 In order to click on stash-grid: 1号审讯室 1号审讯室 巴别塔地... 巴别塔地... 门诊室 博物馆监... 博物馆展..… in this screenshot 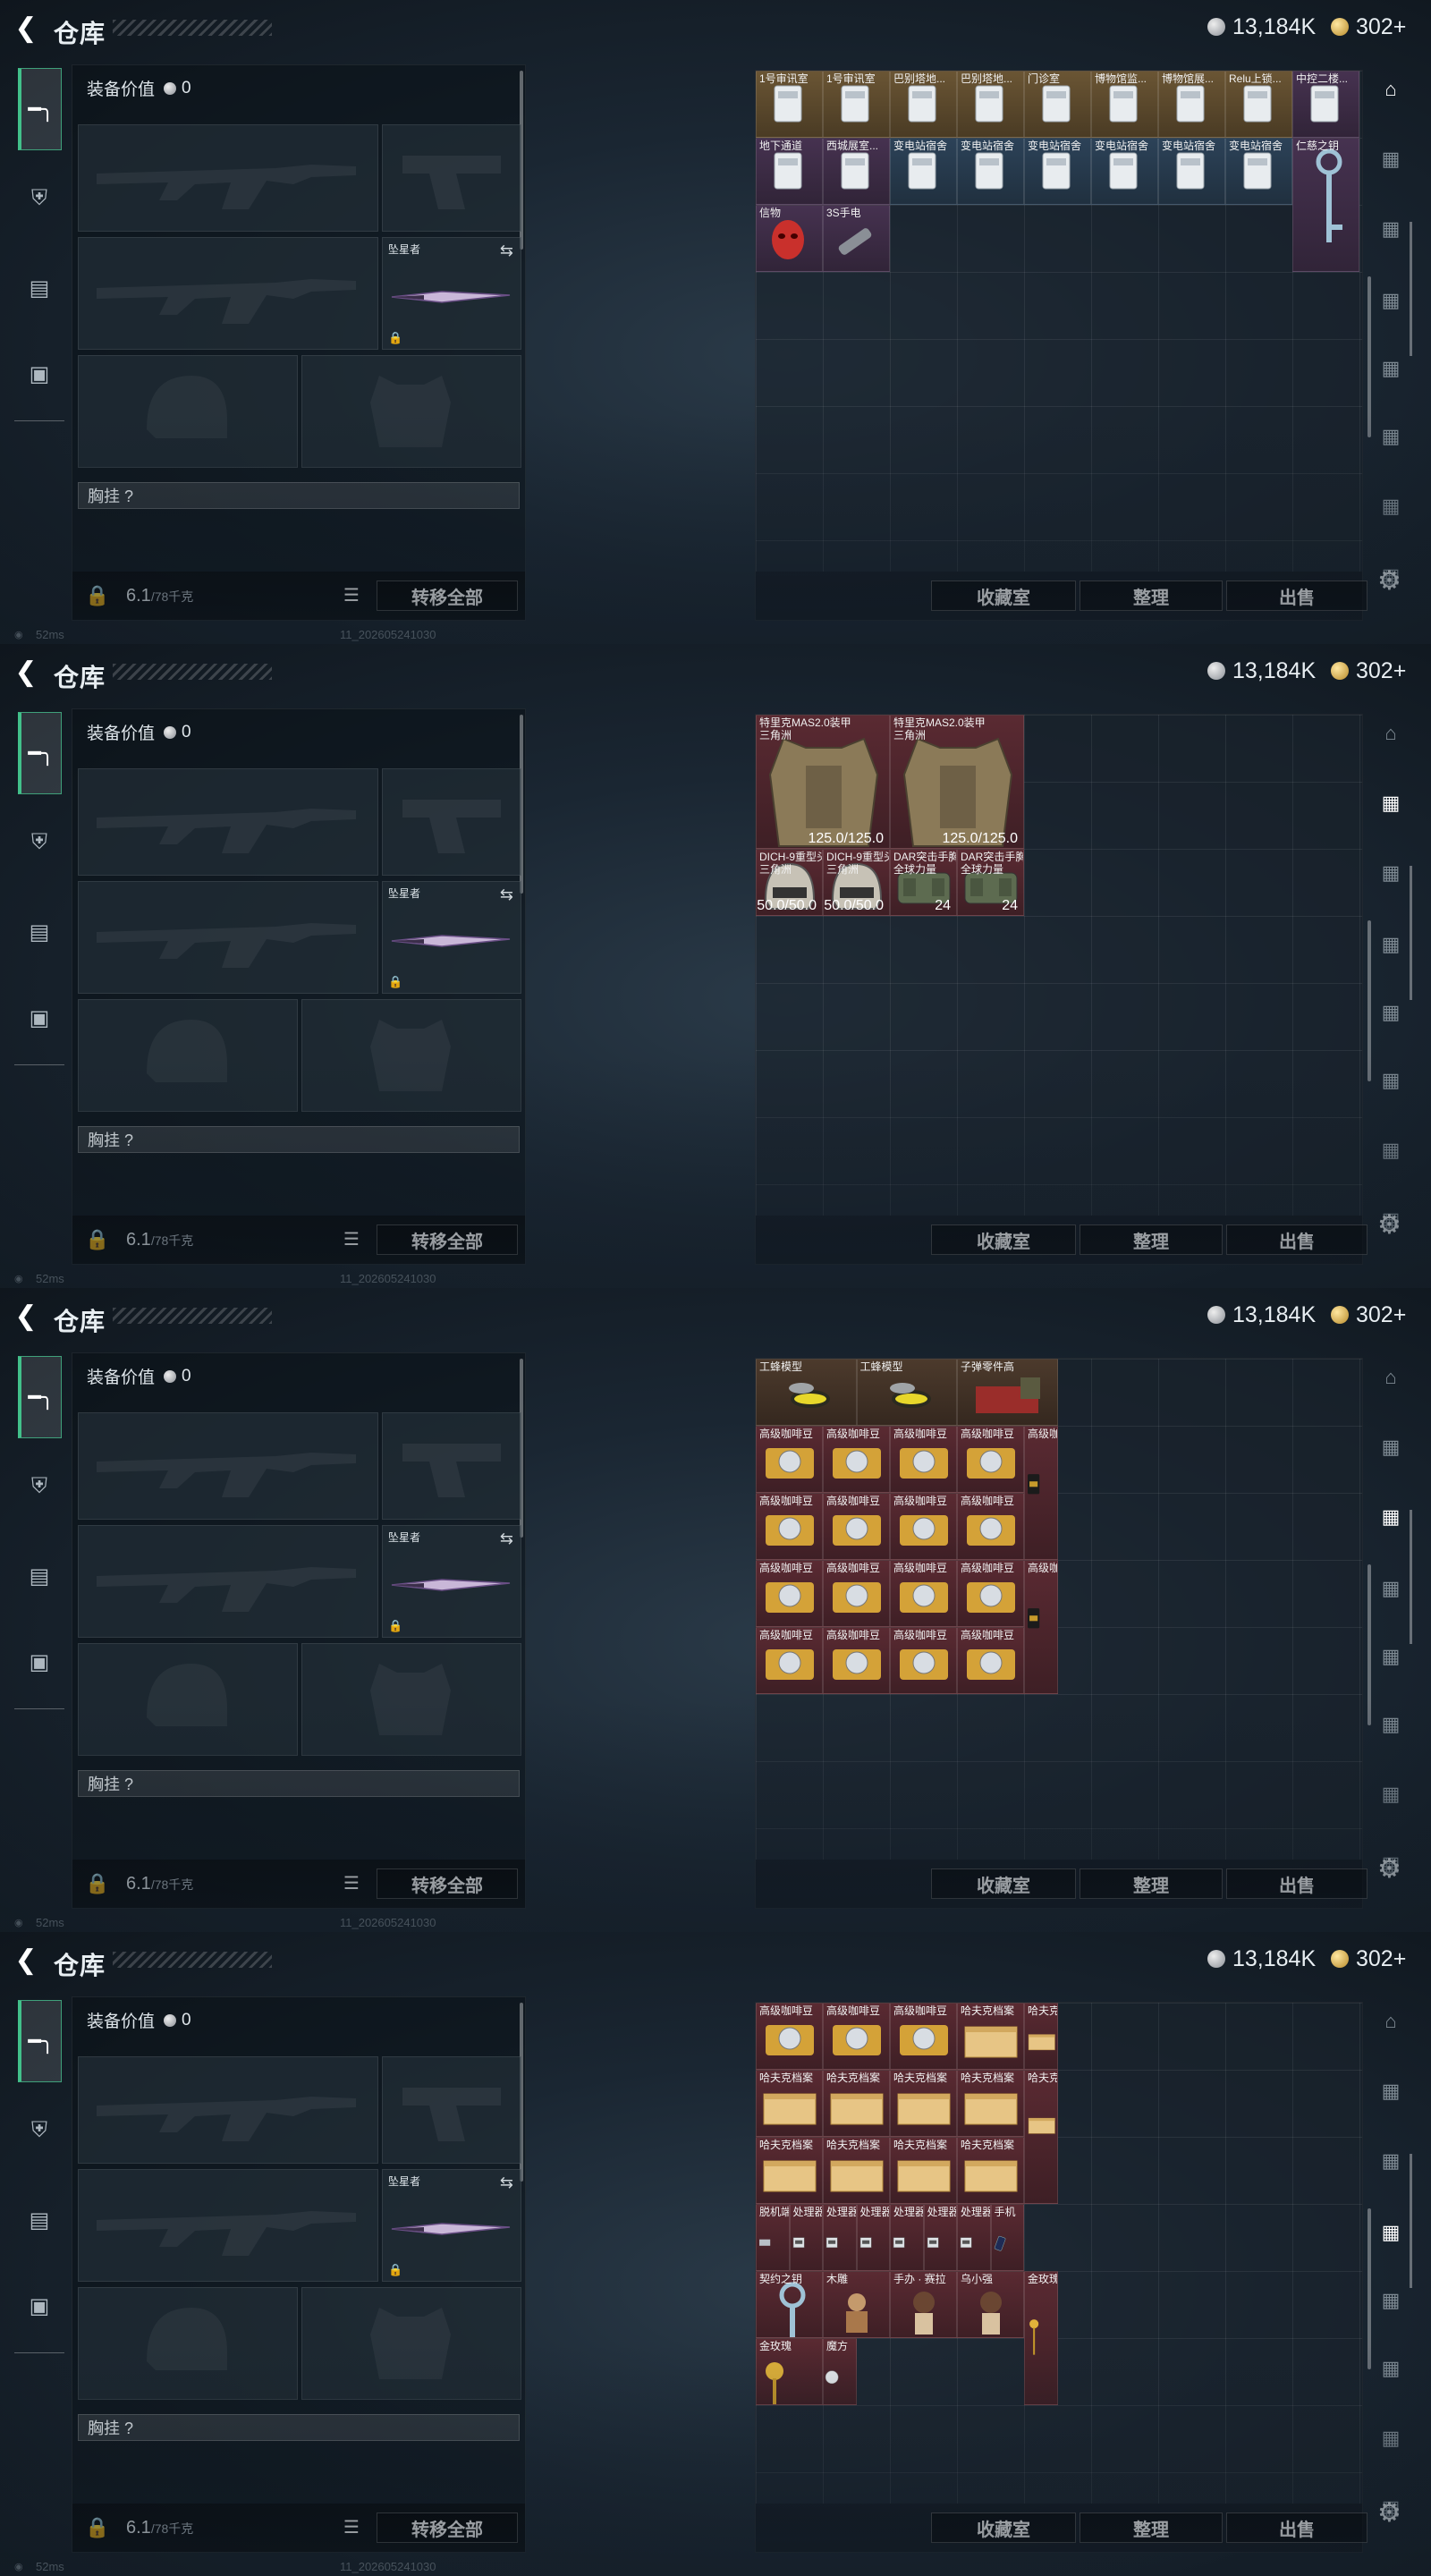, I will do `click(1059, 321)`.